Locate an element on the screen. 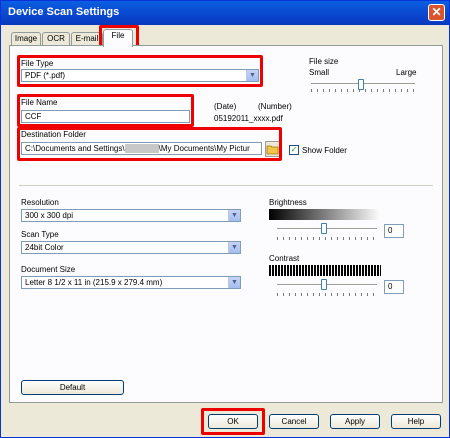  brightness-slider-track is located at coordinates (327, 229).